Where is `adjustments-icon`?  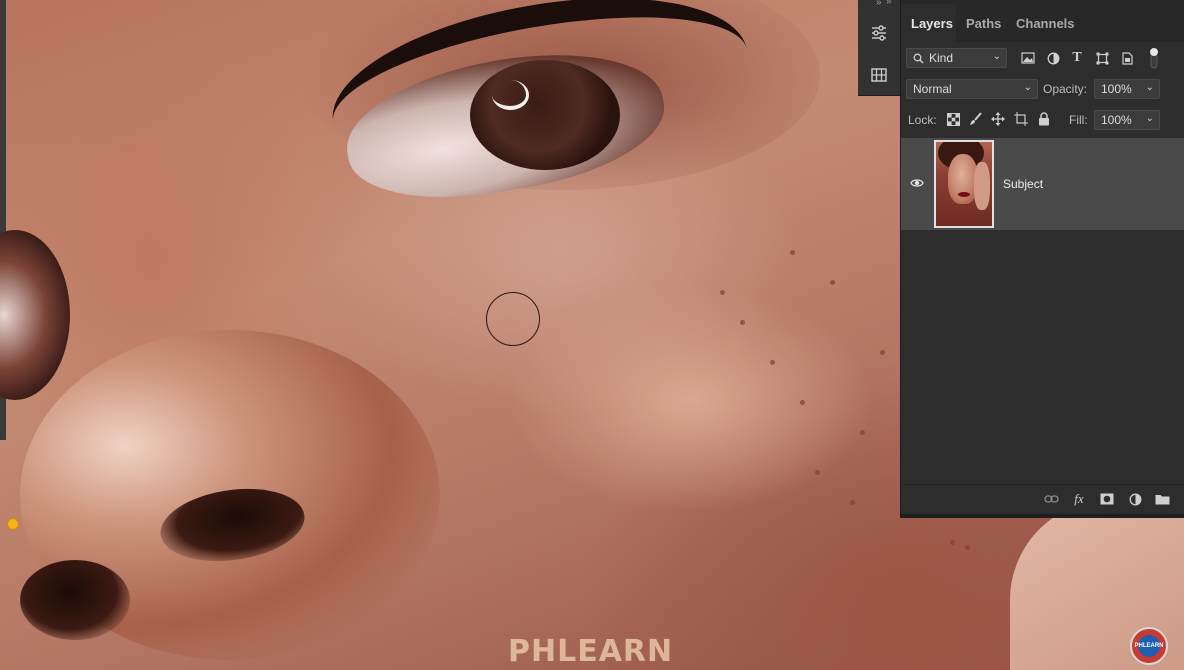 adjustments-icon is located at coordinates (879, 33).